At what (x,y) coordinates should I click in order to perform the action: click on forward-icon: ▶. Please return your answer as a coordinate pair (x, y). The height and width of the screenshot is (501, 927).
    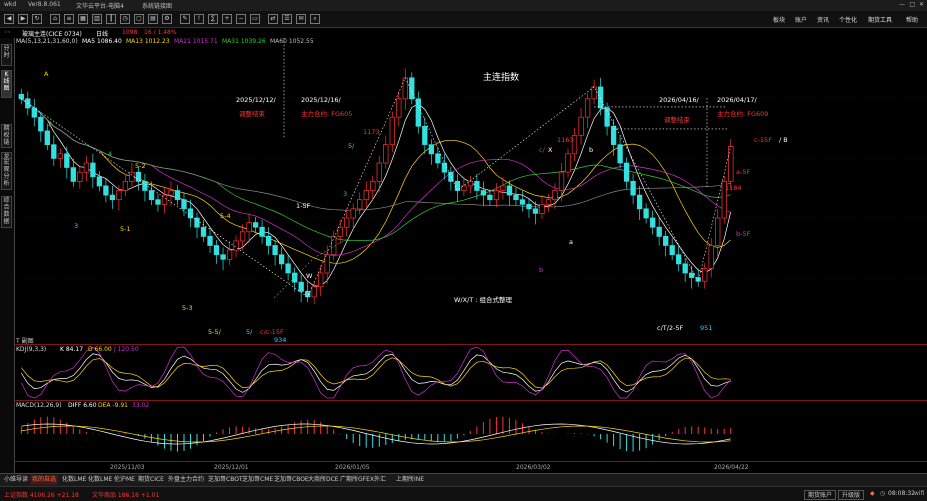
    Looking at the image, I should click on (23, 19).